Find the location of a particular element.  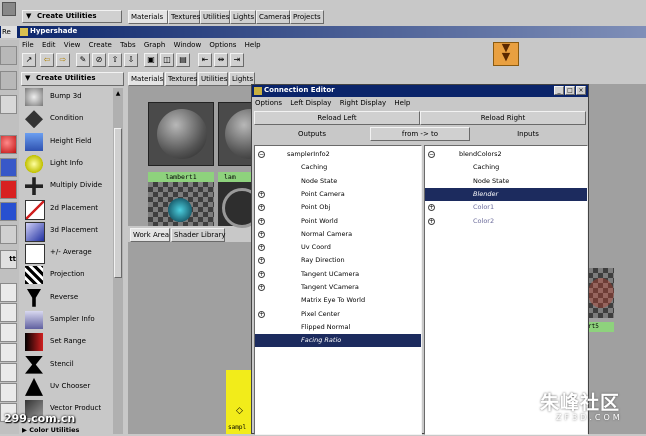

utility-projection: Projection is located at coordinates (72, 275).